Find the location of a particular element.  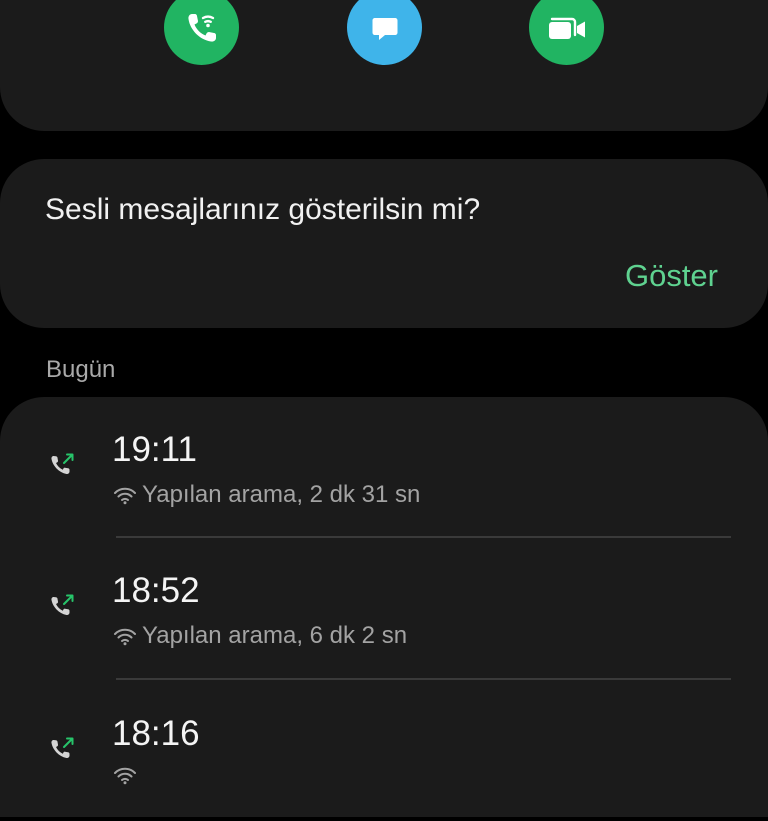

wifi-call-button is located at coordinates (201, 32).